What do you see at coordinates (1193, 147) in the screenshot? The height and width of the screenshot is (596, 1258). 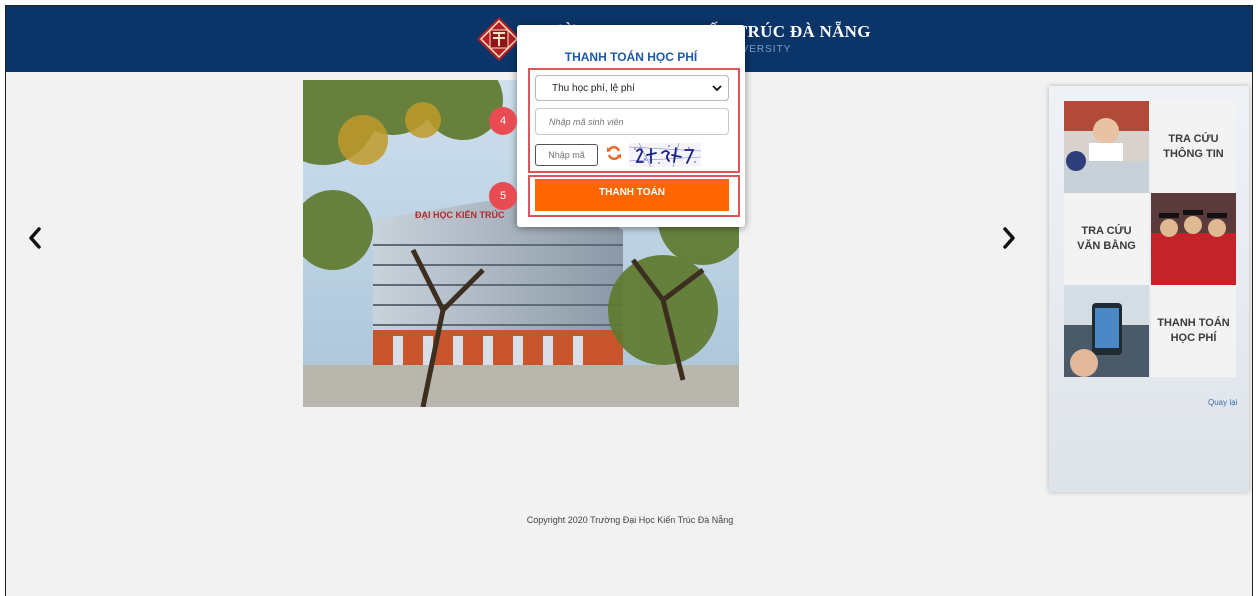 I see `tile-lookup-info: TRA CỨU THÔNG TIN` at bounding box center [1193, 147].